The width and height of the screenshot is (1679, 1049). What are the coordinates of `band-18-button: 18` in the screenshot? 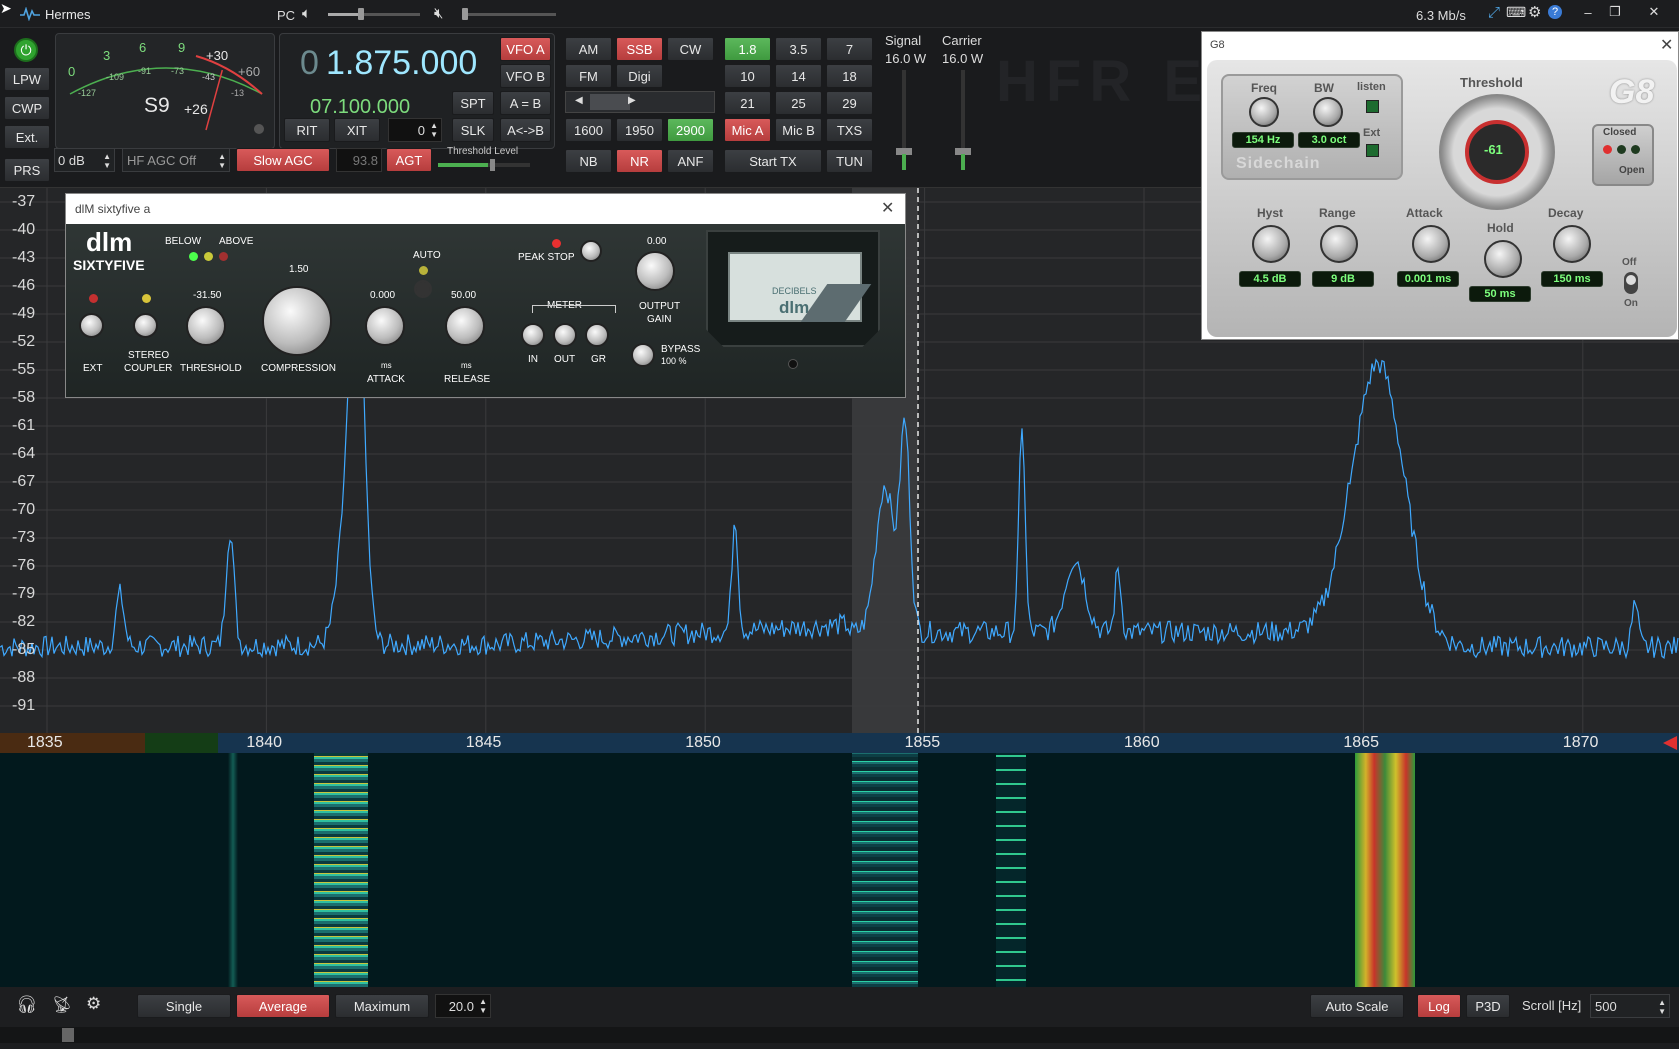 It's located at (849, 76).